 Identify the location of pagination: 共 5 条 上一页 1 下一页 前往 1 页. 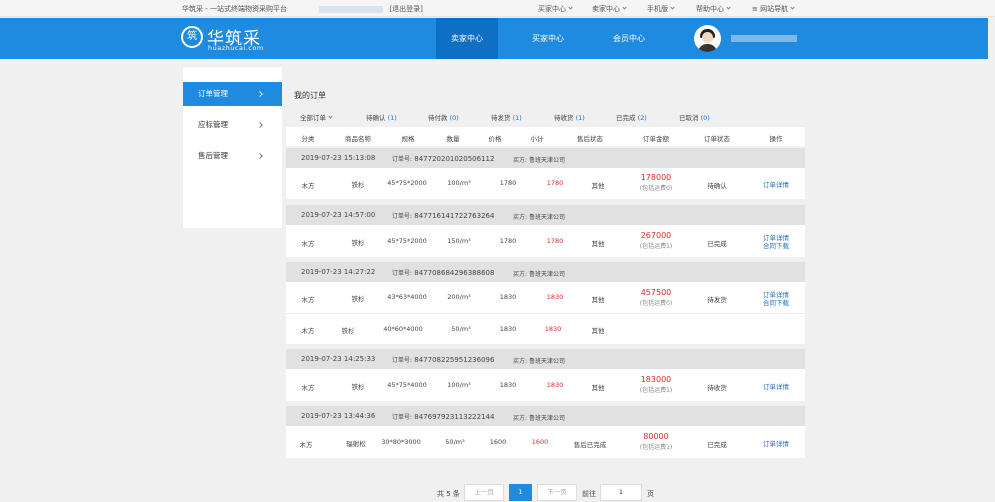
(545, 491).